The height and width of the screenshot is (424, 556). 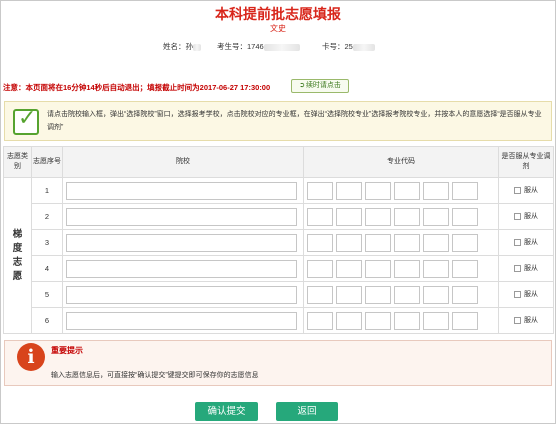 I want to click on extend-time-button: ➲续时请点击, so click(x=320, y=86).